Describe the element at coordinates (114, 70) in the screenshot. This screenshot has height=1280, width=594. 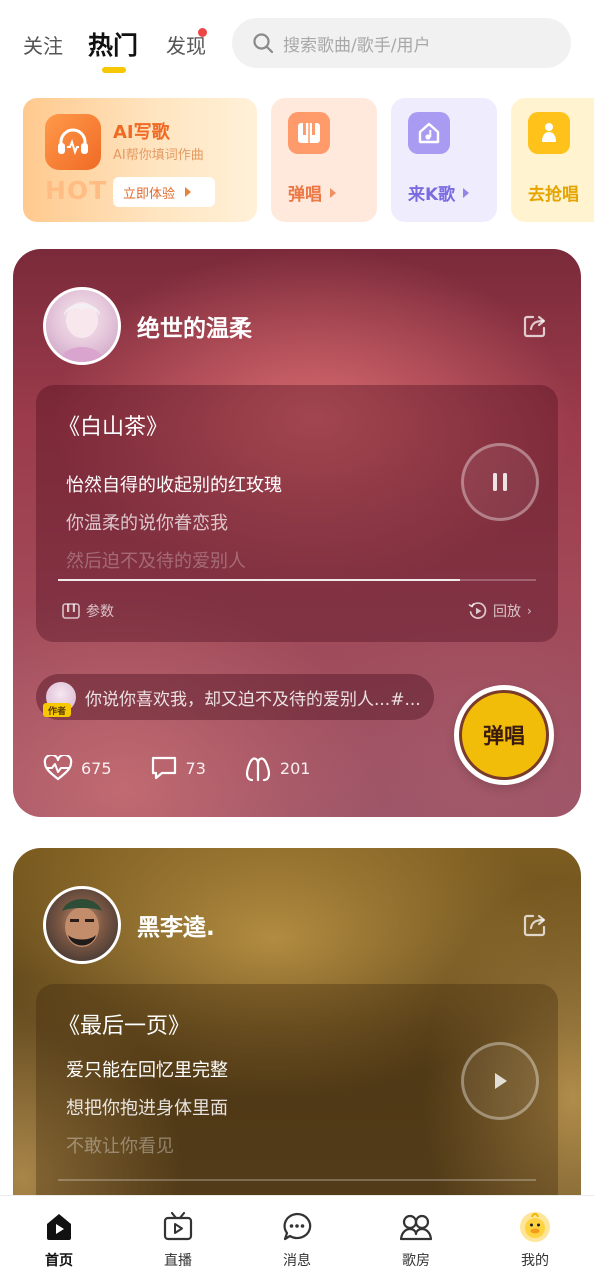
I see `active-tab-indicator` at that location.